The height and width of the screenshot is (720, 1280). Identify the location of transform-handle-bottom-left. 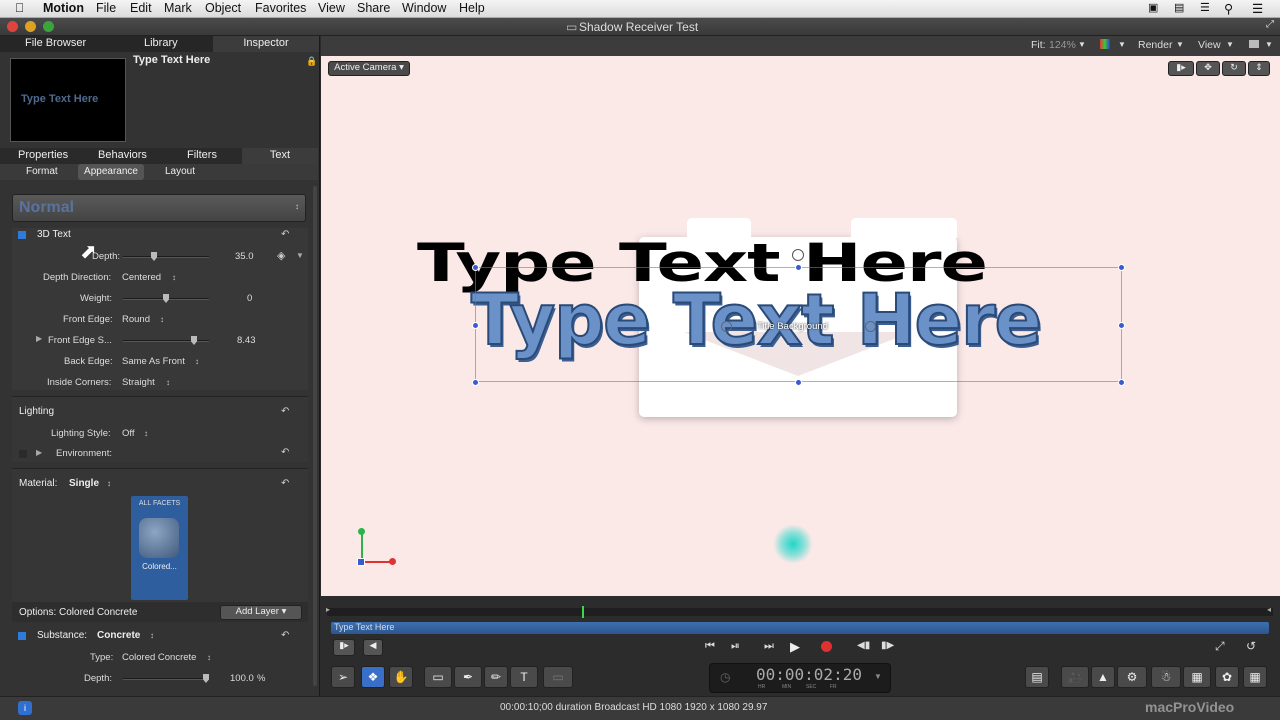
(475, 382).